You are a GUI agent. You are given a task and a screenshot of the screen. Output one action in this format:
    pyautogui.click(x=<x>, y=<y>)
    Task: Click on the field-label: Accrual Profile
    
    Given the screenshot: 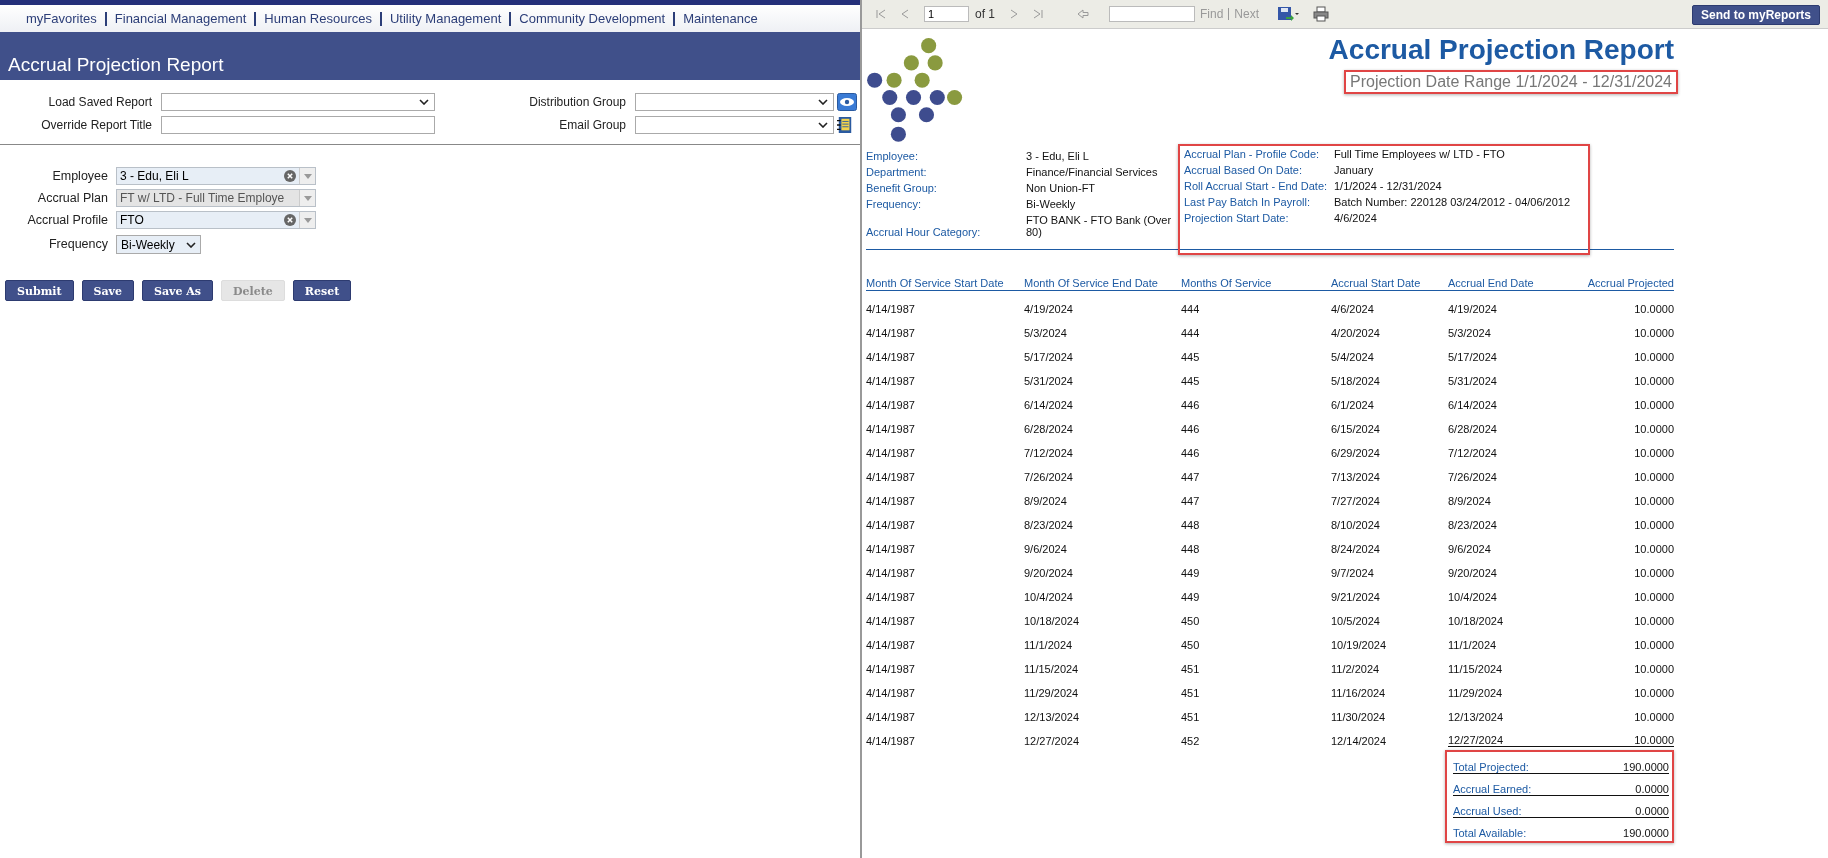 What is the action you would take?
    pyautogui.click(x=67, y=220)
    